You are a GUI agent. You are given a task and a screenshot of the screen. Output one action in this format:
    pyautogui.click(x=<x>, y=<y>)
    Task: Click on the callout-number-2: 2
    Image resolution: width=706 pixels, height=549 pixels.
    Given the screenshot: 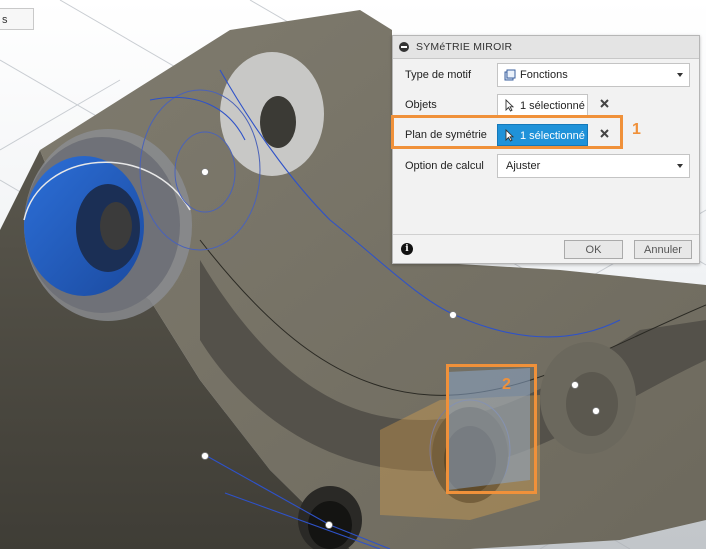 What is the action you would take?
    pyautogui.click(x=506, y=384)
    